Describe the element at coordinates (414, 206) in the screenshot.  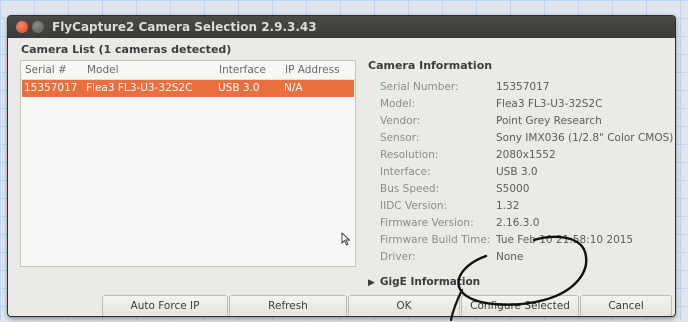
I see `info-label: IIDC Version:` at that location.